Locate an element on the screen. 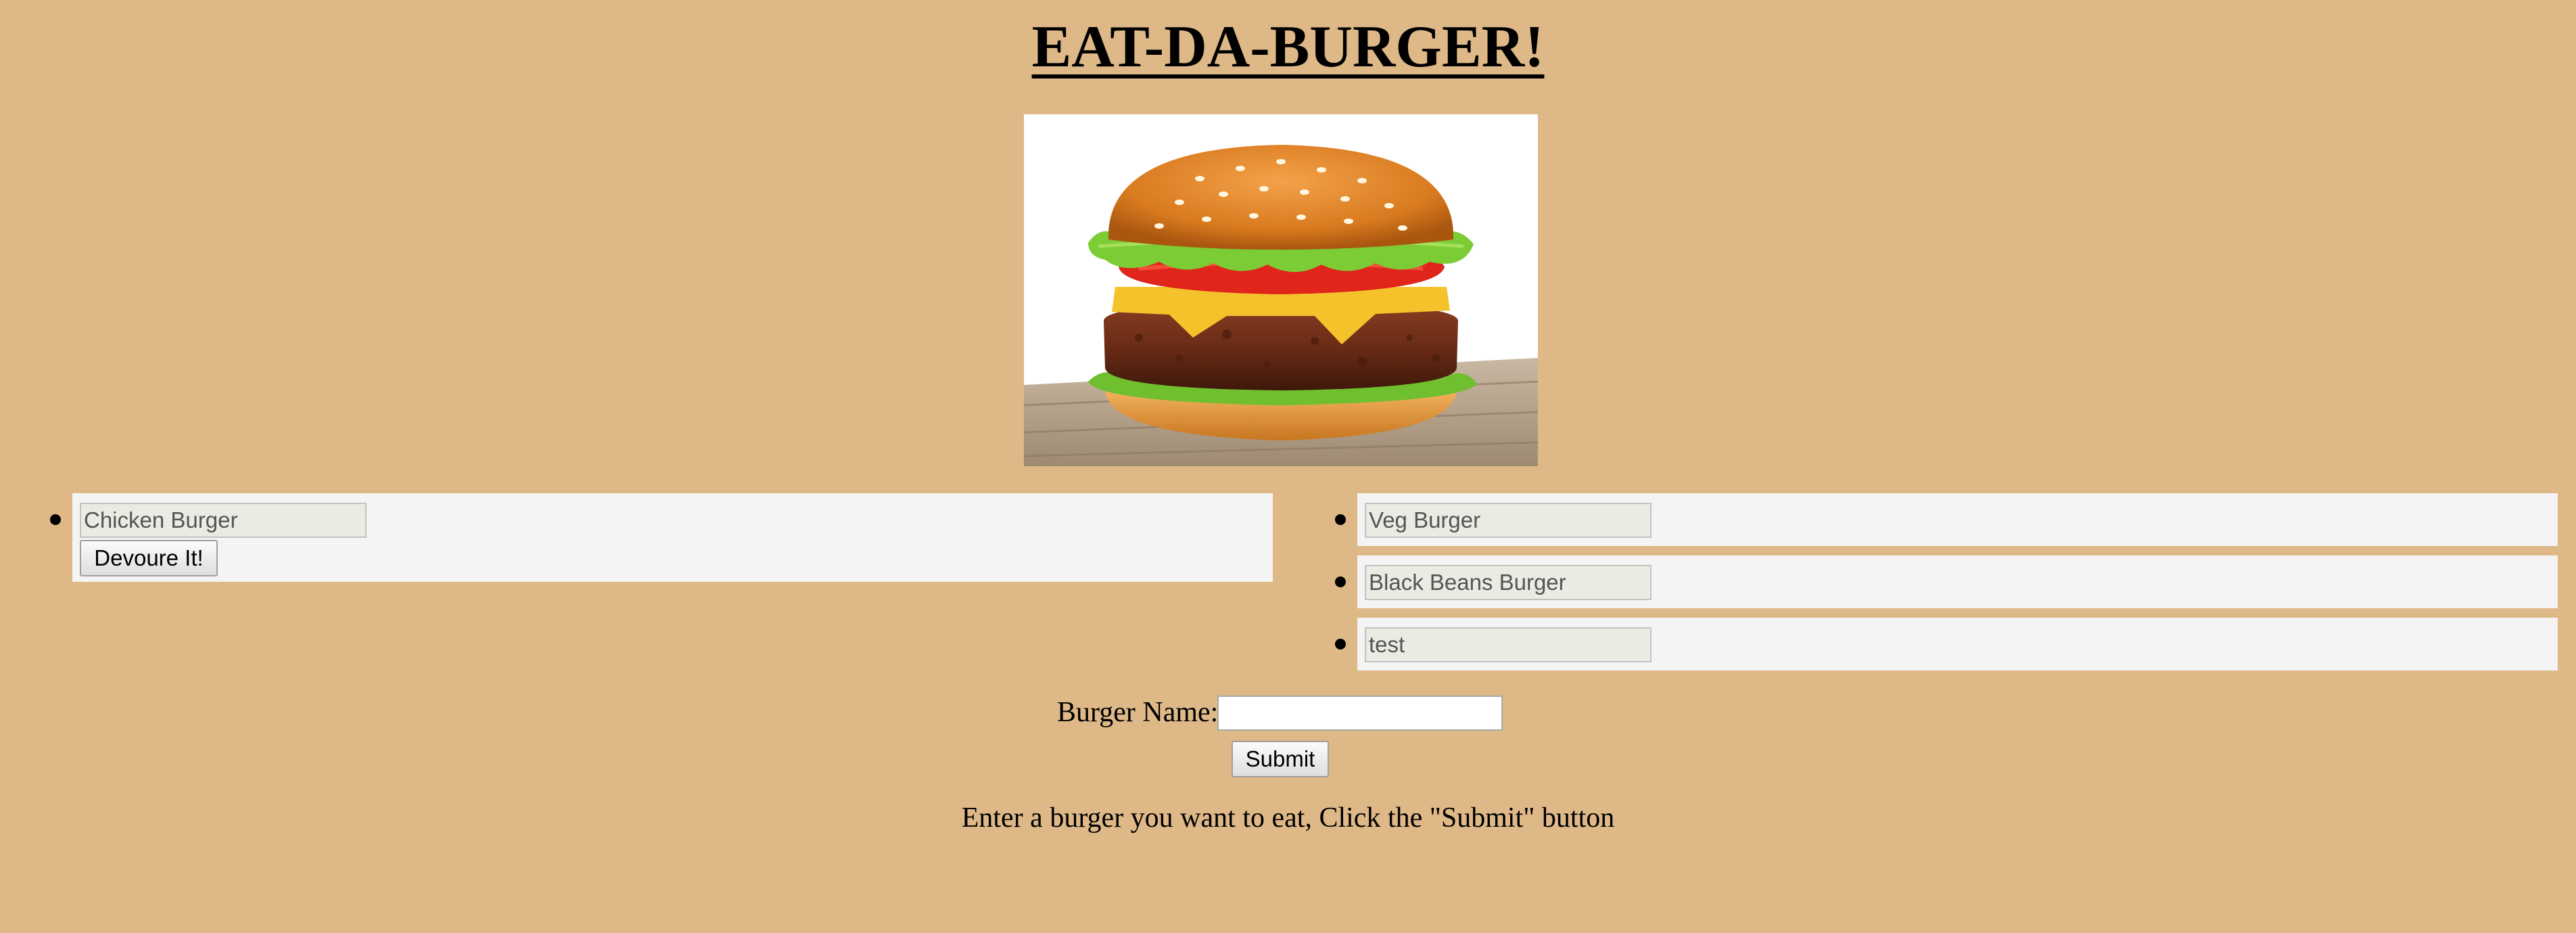 The image size is (2576, 933). devoured-list is located at coordinates (1946, 586).